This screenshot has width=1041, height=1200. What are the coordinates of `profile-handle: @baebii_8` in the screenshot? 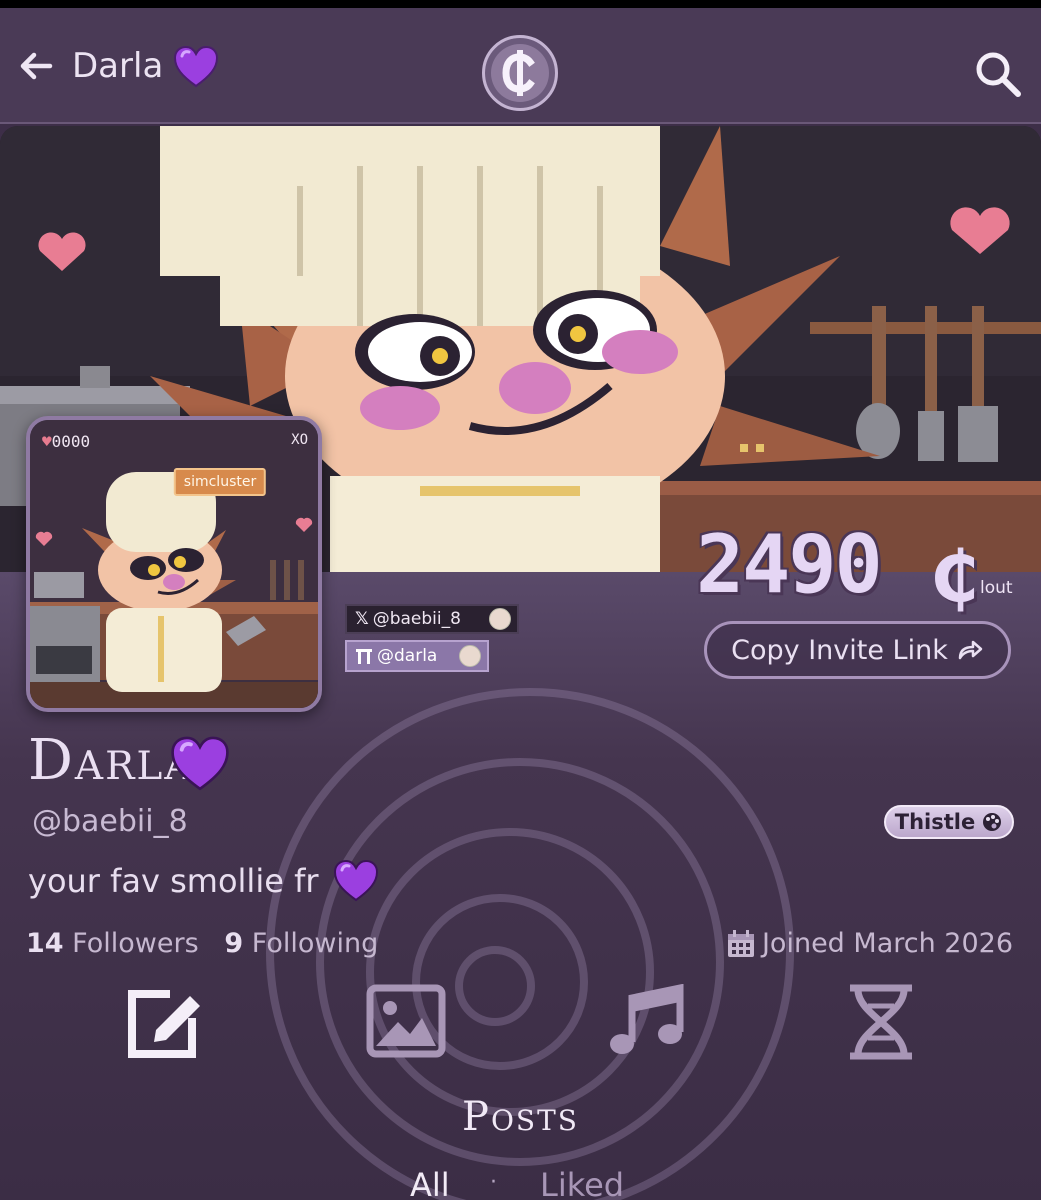 It's located at (110, 821).